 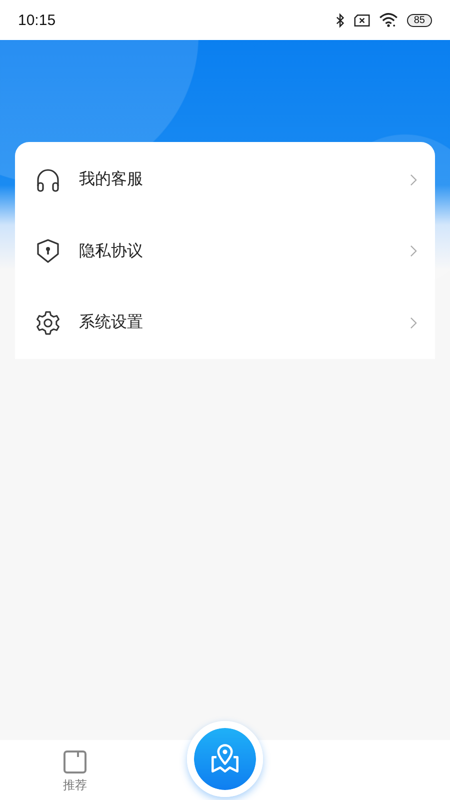 I want to click on menu-item: 隐私协议, so click(x=225, y=251).